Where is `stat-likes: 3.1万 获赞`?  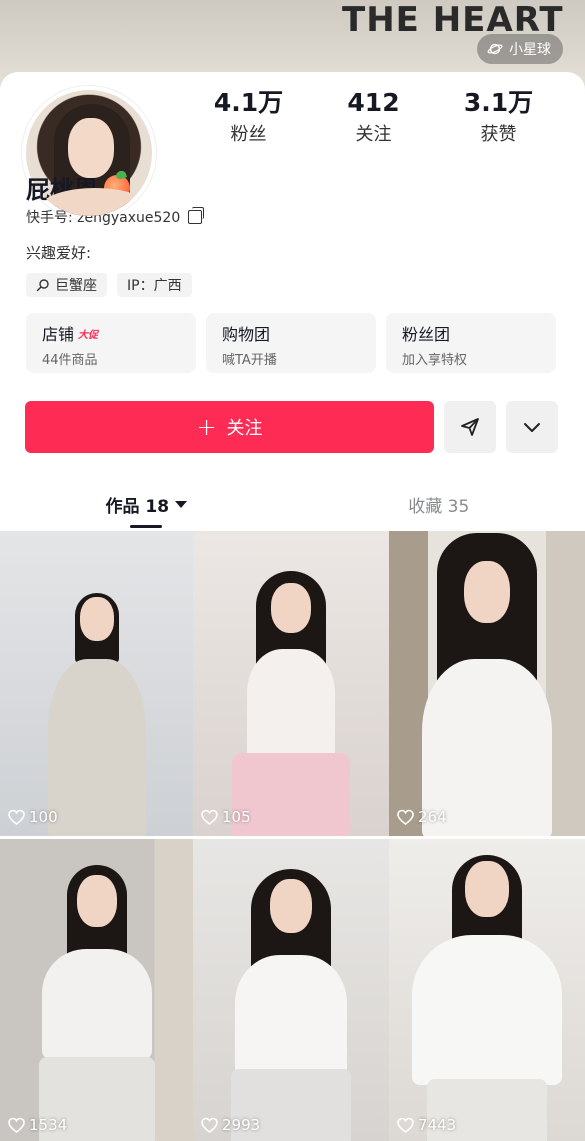 stat-likes: 3.1万 获赞 is located at coordinates (498, 117).